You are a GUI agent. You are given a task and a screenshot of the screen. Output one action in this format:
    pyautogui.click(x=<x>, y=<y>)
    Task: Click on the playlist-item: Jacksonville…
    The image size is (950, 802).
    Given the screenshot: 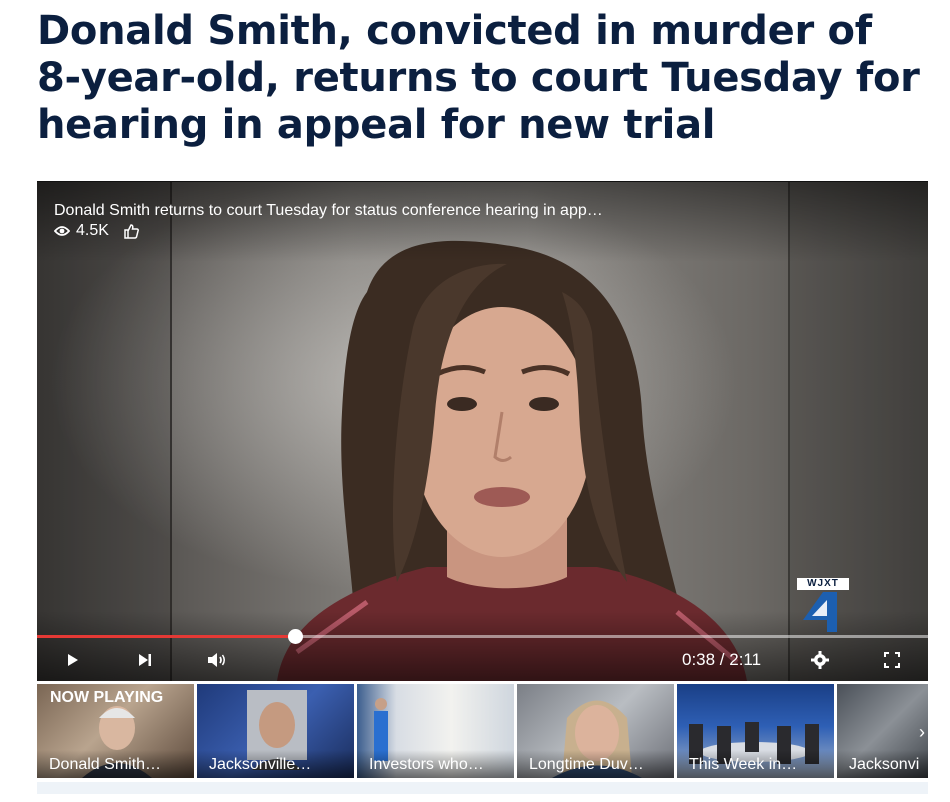 What is the action you would take?
    pyautogui.click(x=275, y=731)
    